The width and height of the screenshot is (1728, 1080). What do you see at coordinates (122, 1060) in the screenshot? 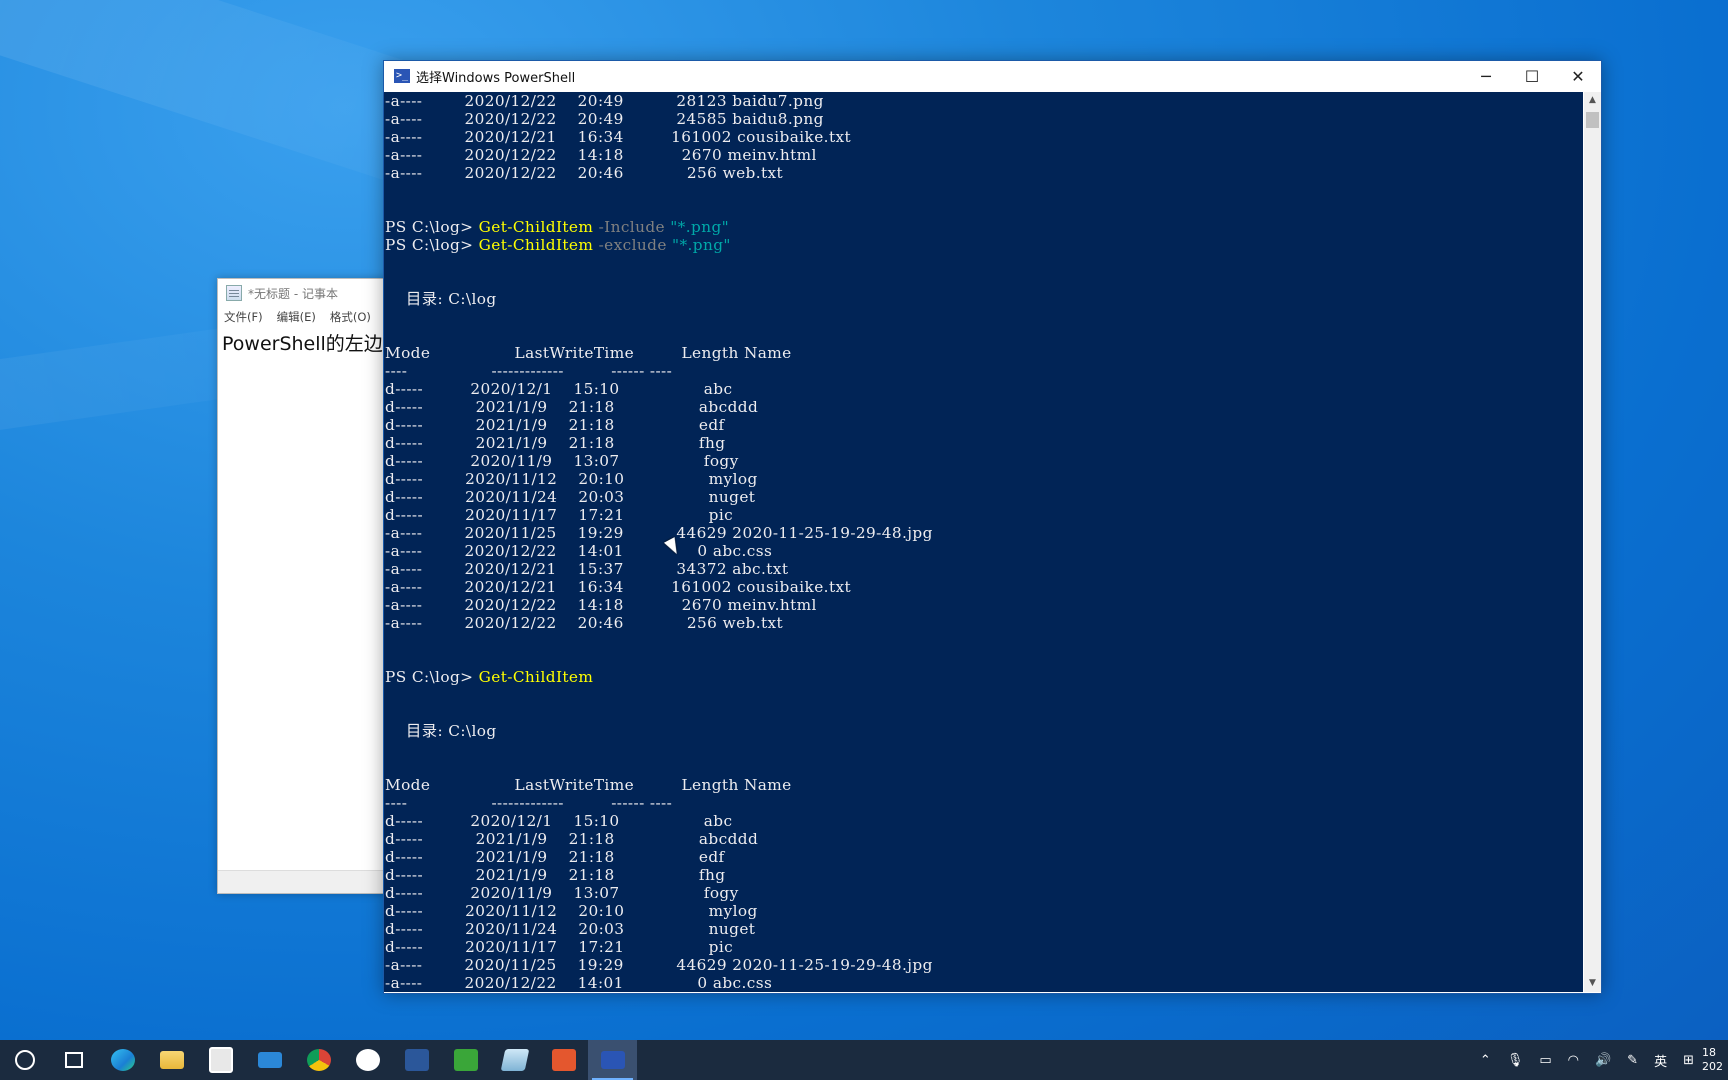
I see `edge-icon` at bounding box center [122, 1060].